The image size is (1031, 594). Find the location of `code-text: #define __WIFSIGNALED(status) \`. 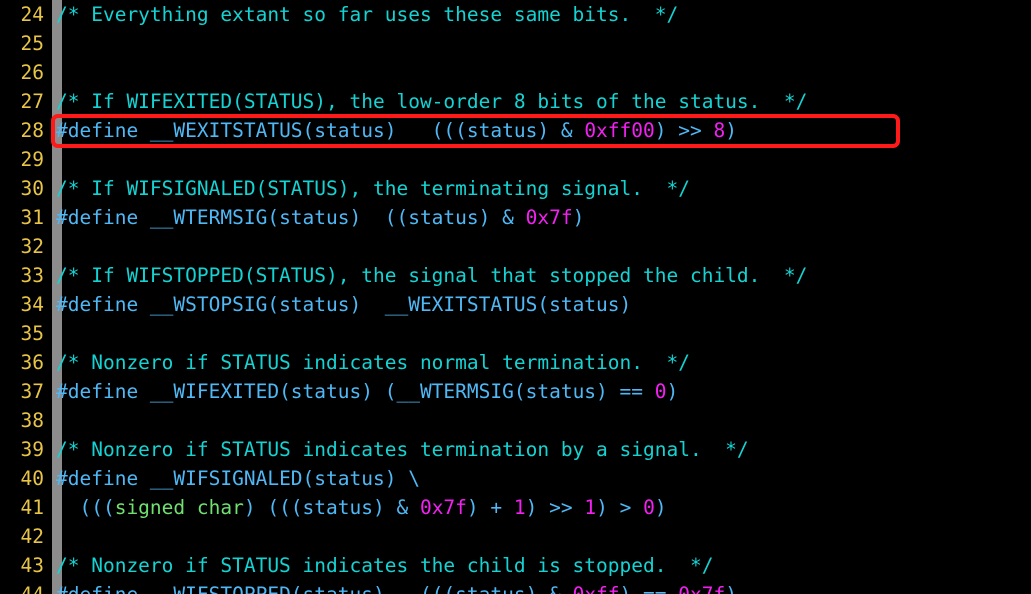

code-text: #define __WIFSIGNALED(status) \ is located at coordinates (238, 478).